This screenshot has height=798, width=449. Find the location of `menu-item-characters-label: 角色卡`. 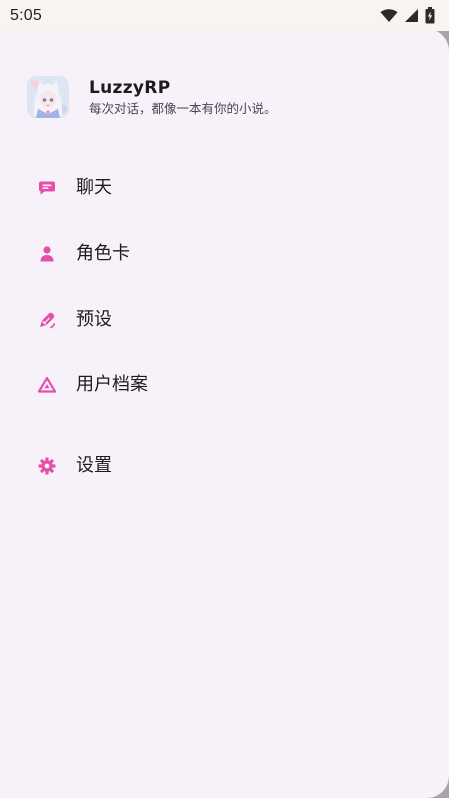

menu-item-characters-label: 角色卡 is located at coordinates (103, 253).